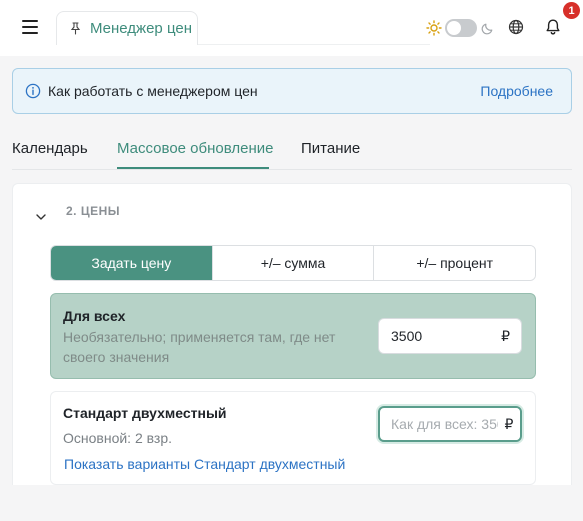  I want to click on room-price-placeholder: Как для всех: 3500, so click(452, 424).